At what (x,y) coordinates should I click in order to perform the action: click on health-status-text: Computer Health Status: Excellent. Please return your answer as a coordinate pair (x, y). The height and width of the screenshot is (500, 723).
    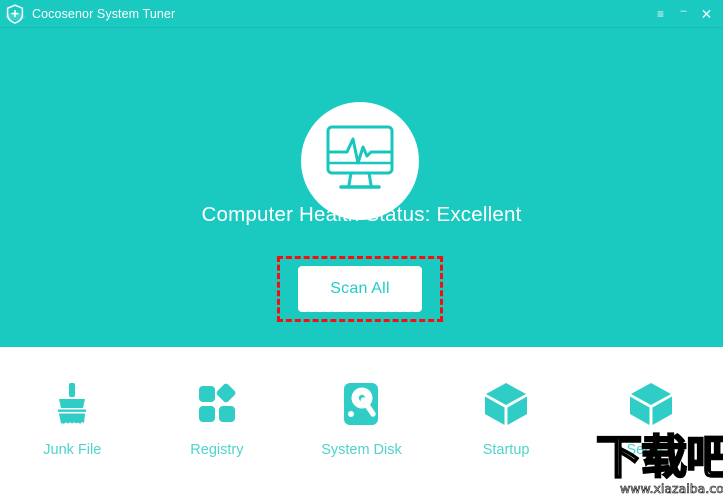
    Looking at the image, I should click on (361, 214).